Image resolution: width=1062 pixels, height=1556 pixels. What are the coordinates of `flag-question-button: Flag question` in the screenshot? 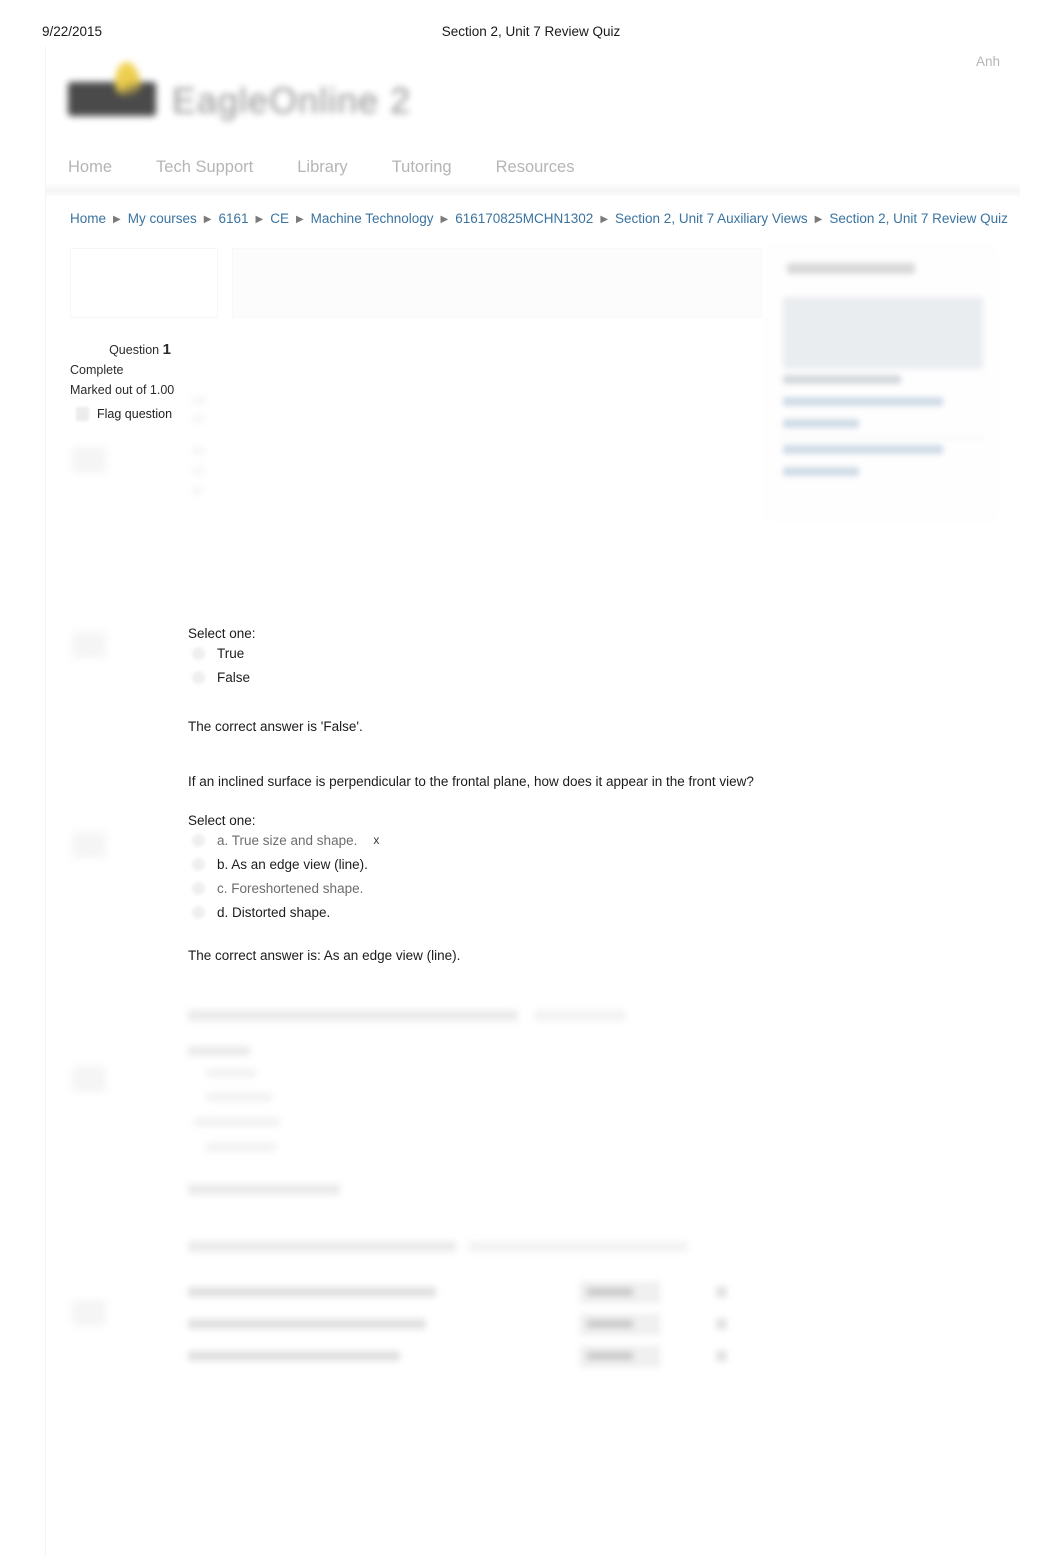 It's located at (140, 414).